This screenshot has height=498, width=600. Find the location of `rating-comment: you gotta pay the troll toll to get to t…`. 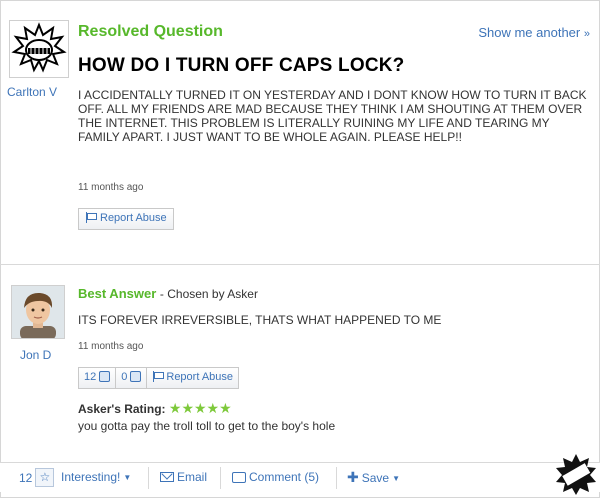

rating-comment: you gotta pay the troll toll to get to t… is located at coordinates (207, 426).